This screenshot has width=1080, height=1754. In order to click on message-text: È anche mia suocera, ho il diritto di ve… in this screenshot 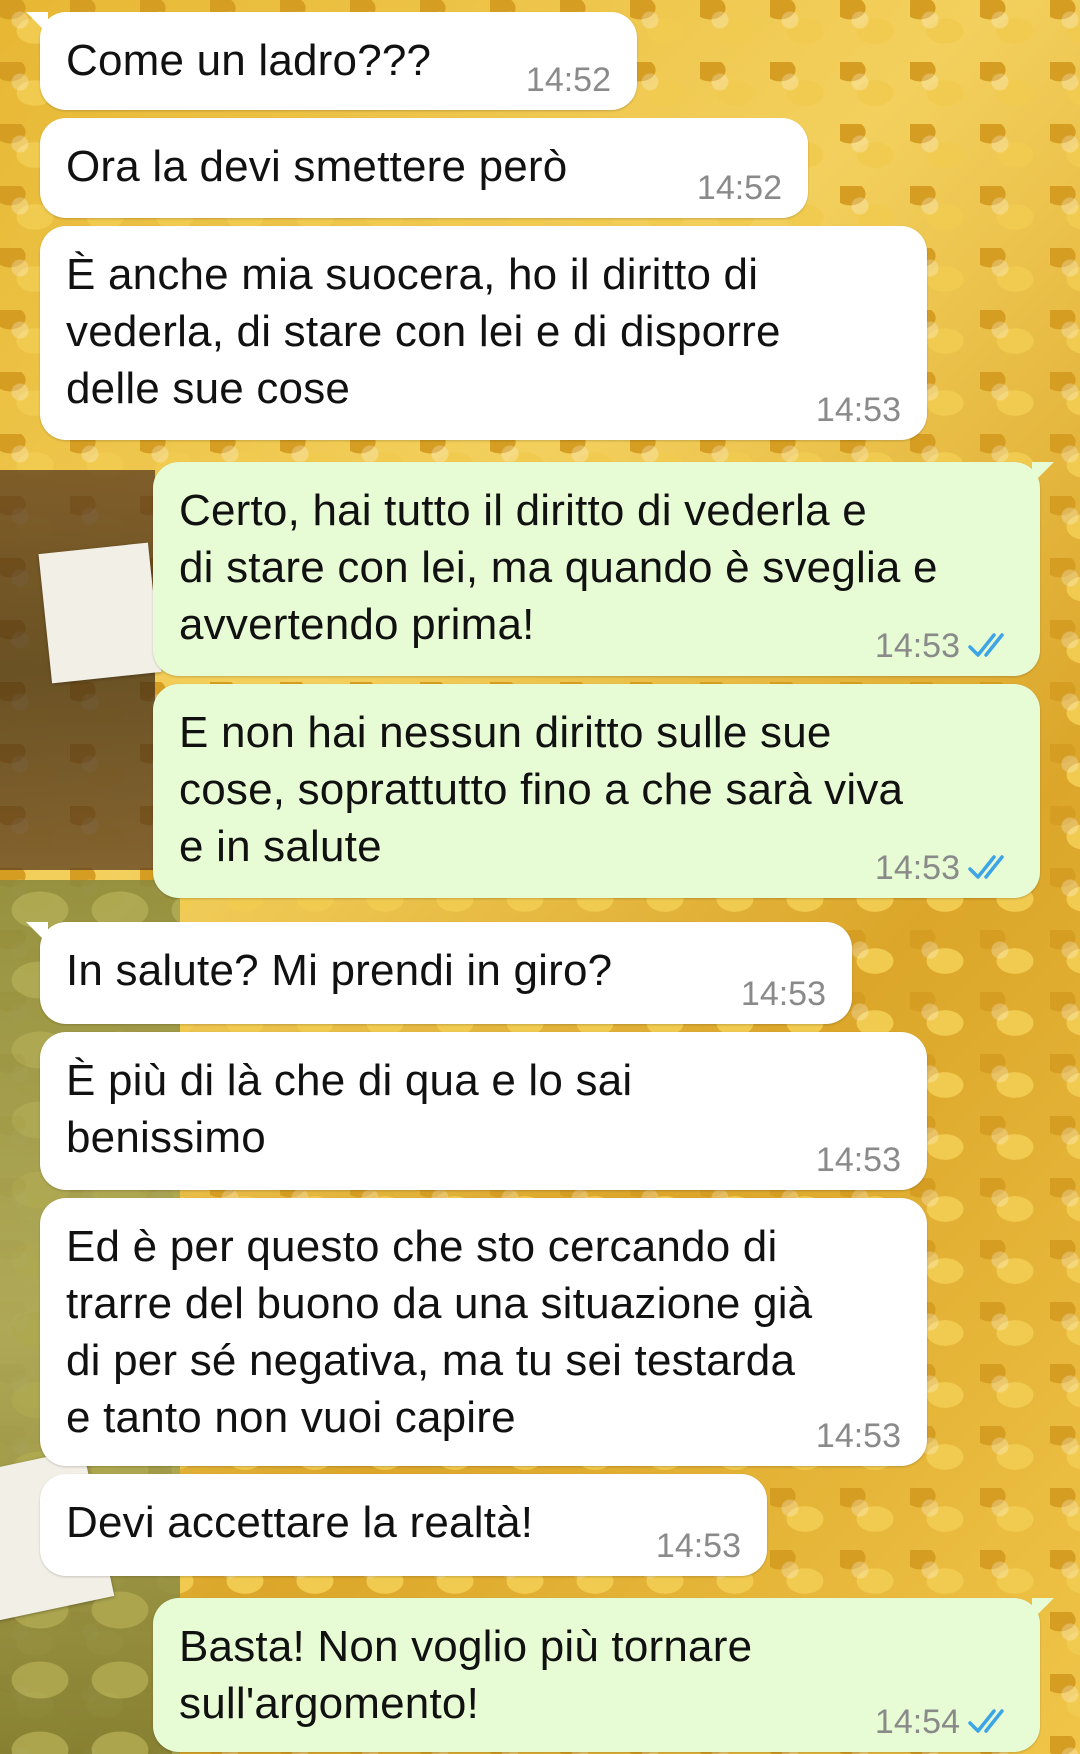, I will do `click(423, 331)`.